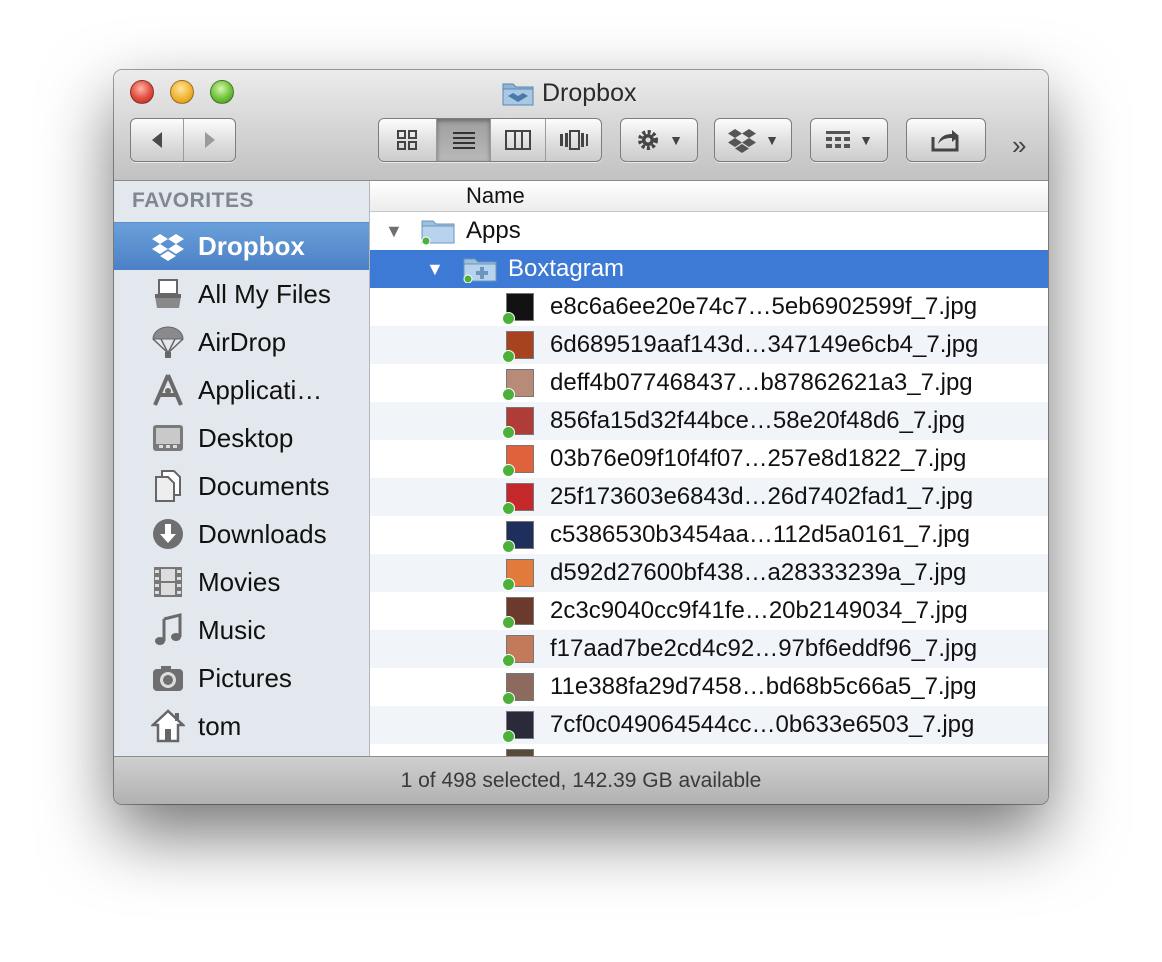 This screenshot has width=1162, height=962. What do you see at coordinates (245, 677) in the screenshot?
I see `sidebar-item-label: Pictures` at bounding box center [245, 677].